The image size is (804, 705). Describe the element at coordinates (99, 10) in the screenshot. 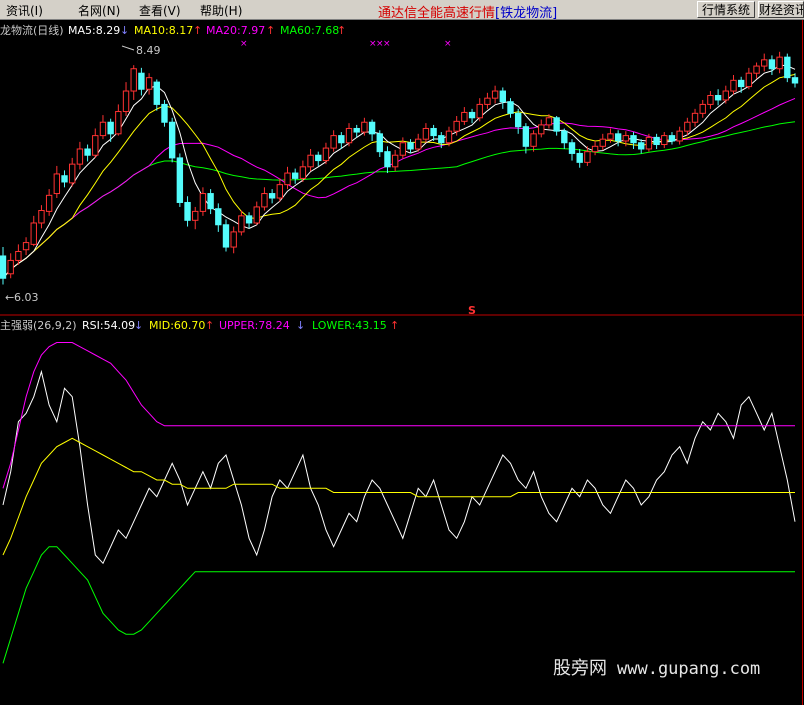

I see `menu-famous-sites: 名网(N)` at that location.